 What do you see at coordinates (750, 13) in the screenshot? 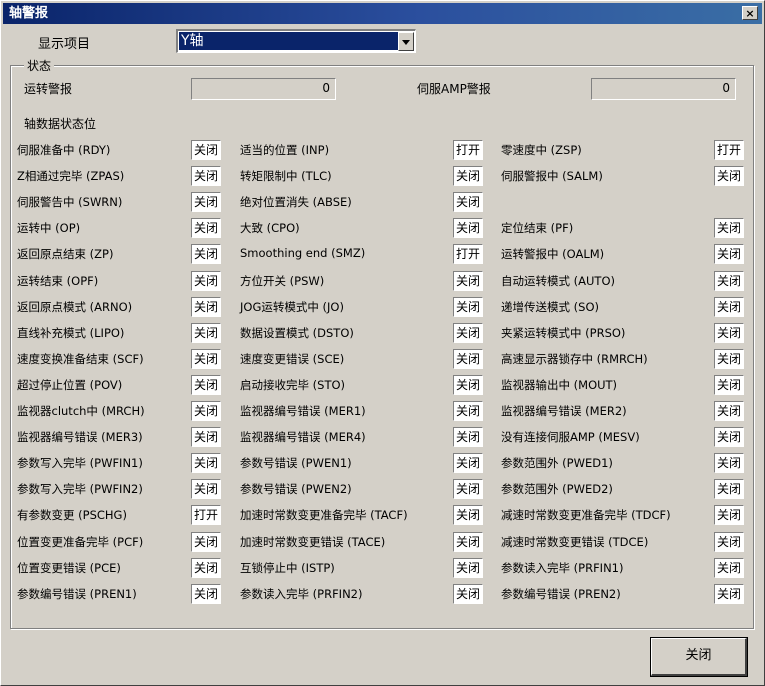
I see `close-icon: ×` at bounding box center [750, 13].